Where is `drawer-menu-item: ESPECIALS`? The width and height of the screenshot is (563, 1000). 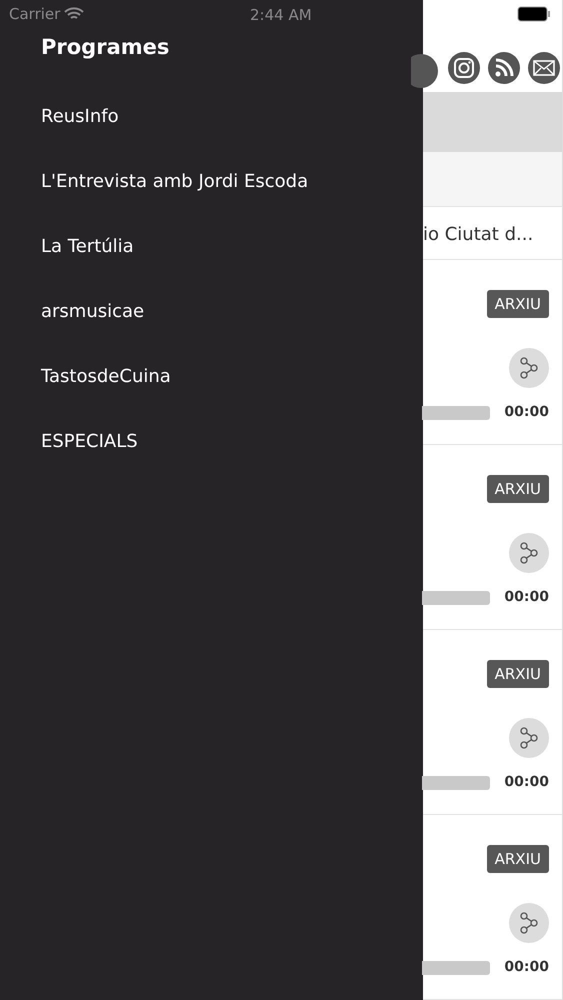 drawer-menu-item: ESPECIALS is located at coordinates (89, 441).